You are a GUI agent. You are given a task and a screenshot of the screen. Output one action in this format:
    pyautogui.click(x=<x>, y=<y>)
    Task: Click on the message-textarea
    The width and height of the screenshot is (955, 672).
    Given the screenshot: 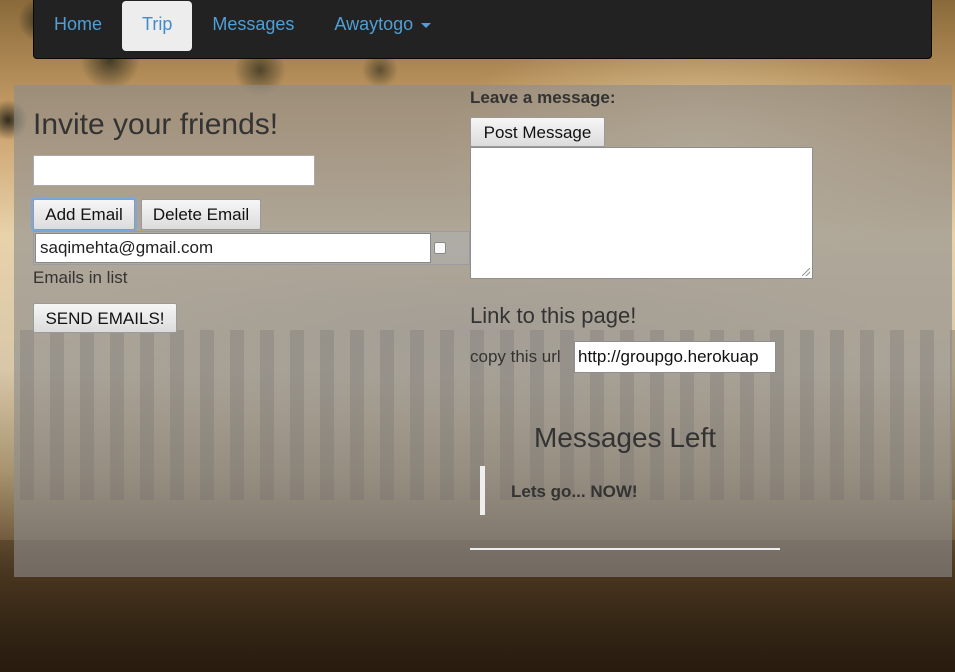 What is the action you would take?
    pyautogui.click(x=641, y=213)
    